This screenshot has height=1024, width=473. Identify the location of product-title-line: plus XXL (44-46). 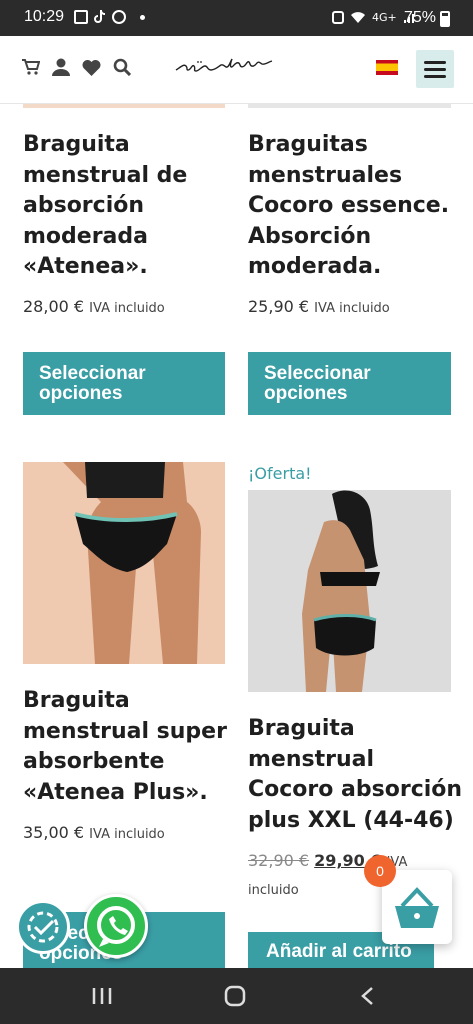
(358, 821).